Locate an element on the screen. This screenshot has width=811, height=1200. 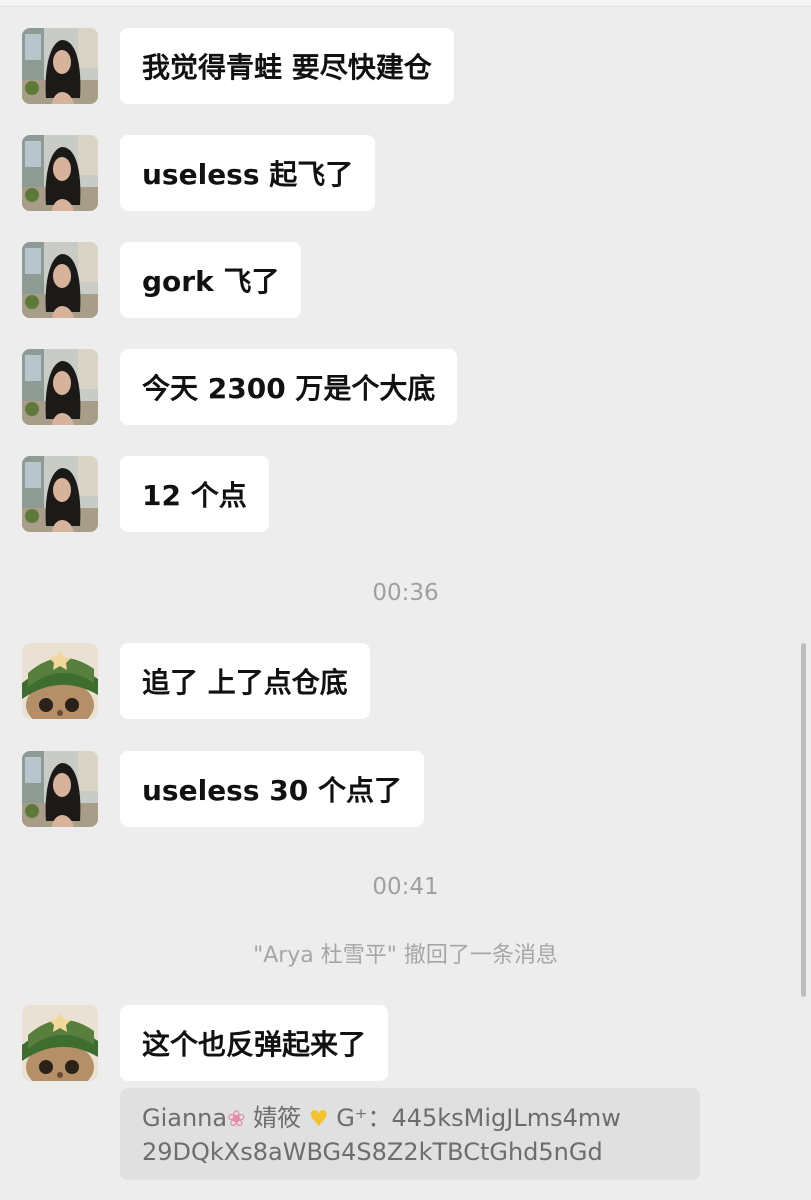
message-row: useless 起飞了 is located at coordinates (199, 173).